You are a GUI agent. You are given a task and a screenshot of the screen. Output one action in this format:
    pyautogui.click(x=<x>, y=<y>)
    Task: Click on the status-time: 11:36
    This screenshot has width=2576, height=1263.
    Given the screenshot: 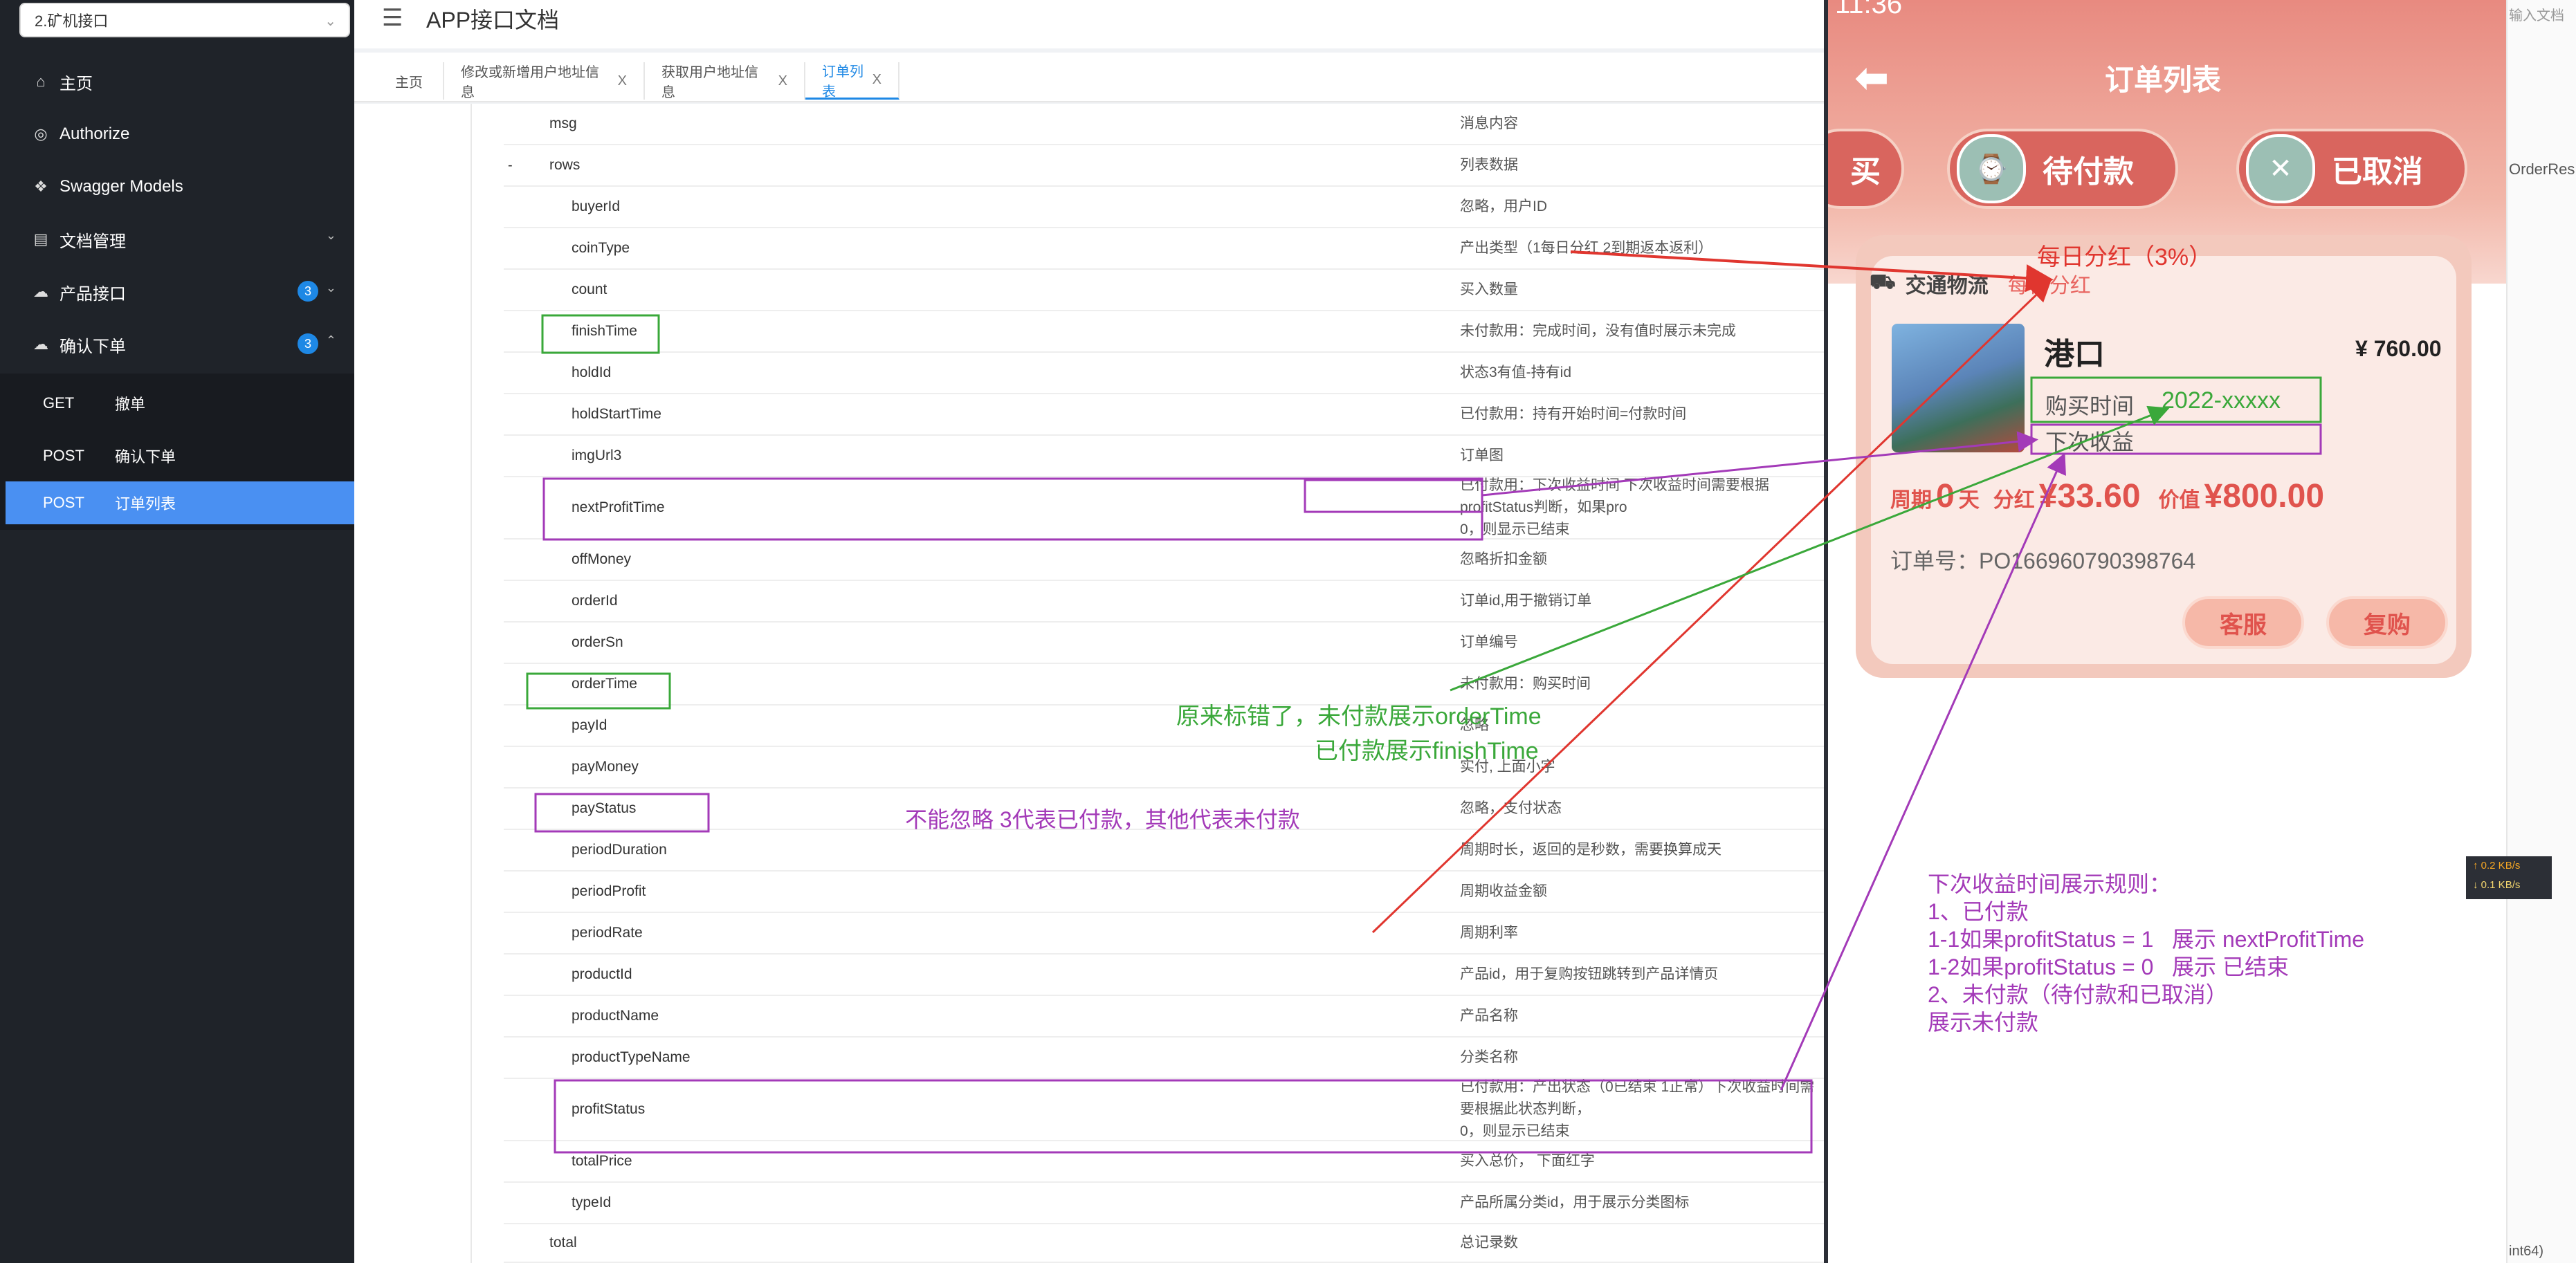 What is the action you would take?
    pyautogui.click(x=1869, y=9)
    